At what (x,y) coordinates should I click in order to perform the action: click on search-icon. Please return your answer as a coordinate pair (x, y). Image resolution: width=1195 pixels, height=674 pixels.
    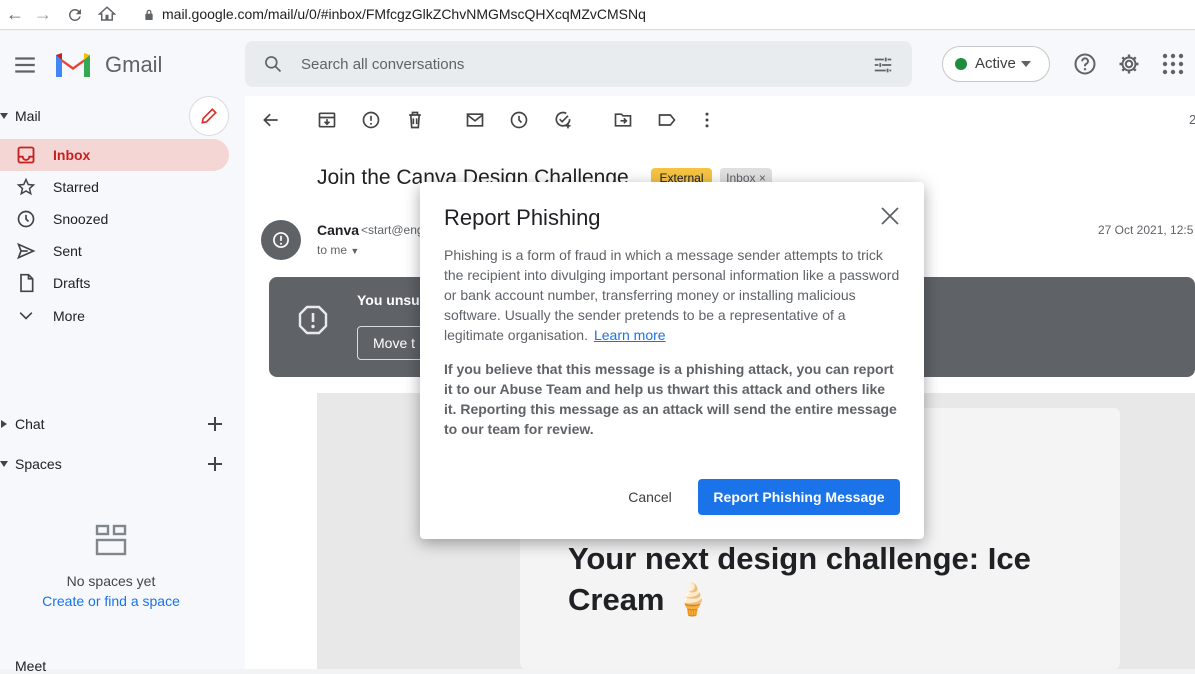
    Looking at the image, I should click on (273, 64).